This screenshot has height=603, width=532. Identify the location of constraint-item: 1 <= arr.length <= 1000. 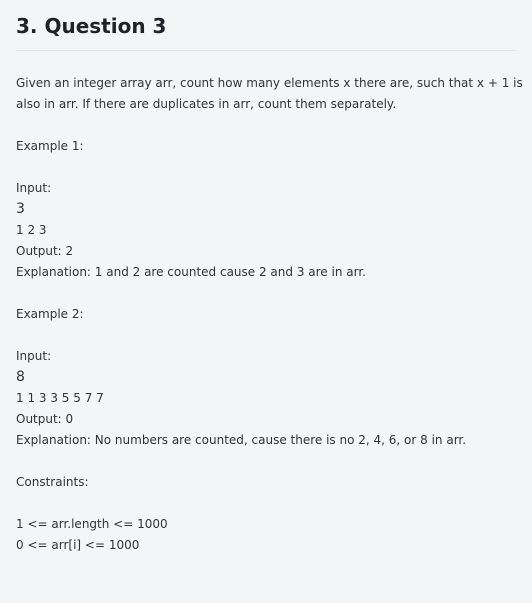
(92, 524).